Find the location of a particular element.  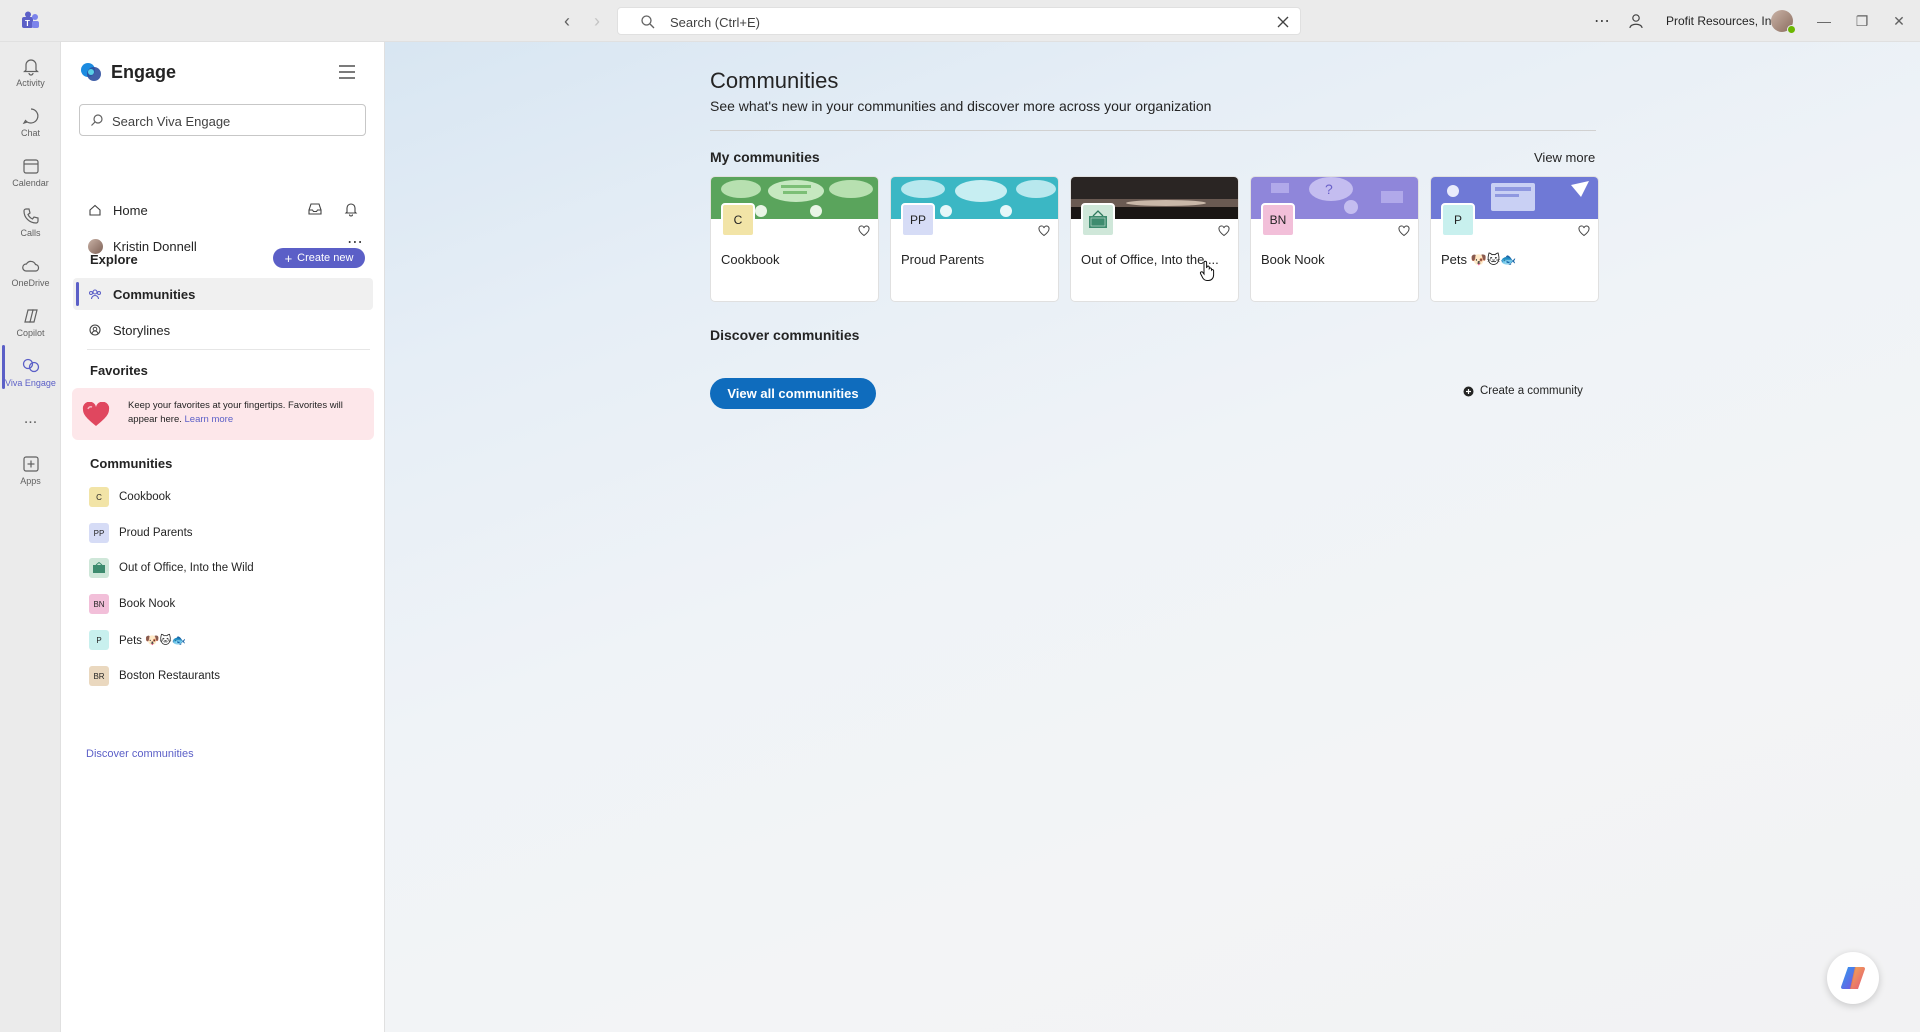

community-logo: C is located at coordinates (738, 220).